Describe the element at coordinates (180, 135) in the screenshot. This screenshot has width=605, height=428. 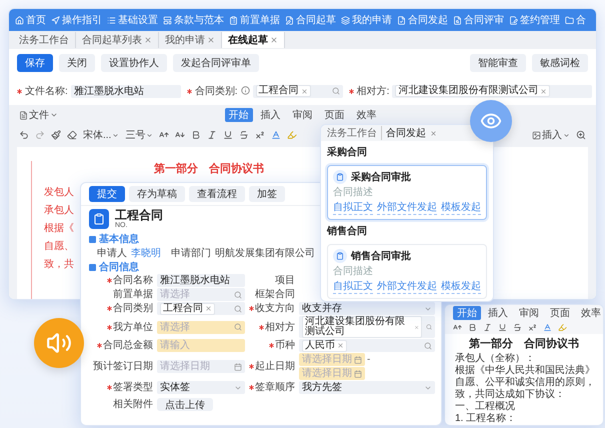
I see `font-shrink-icon` at that location.